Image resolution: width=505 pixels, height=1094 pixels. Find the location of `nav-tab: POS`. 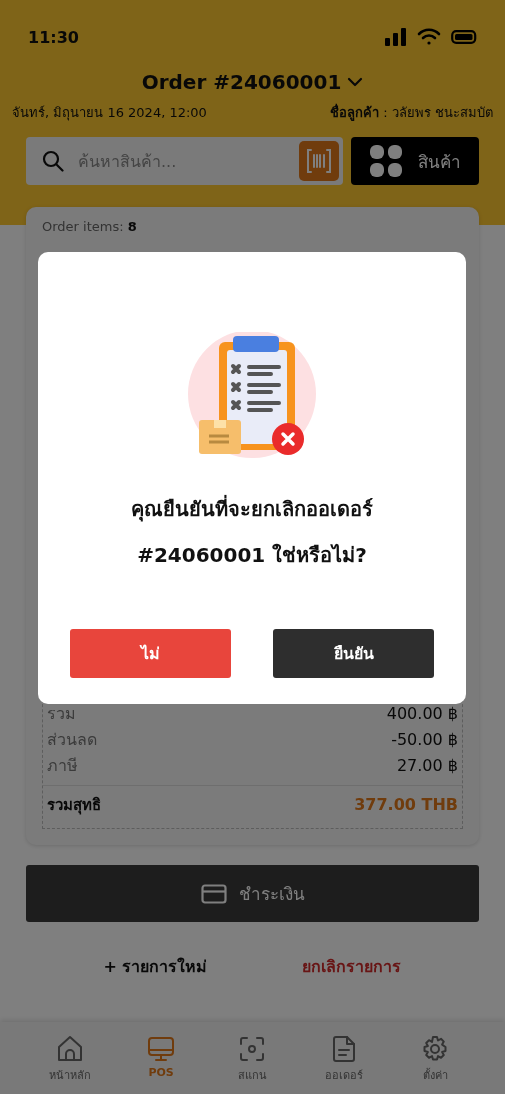

nav-tab: POS is located at coordinates (161, 1058).